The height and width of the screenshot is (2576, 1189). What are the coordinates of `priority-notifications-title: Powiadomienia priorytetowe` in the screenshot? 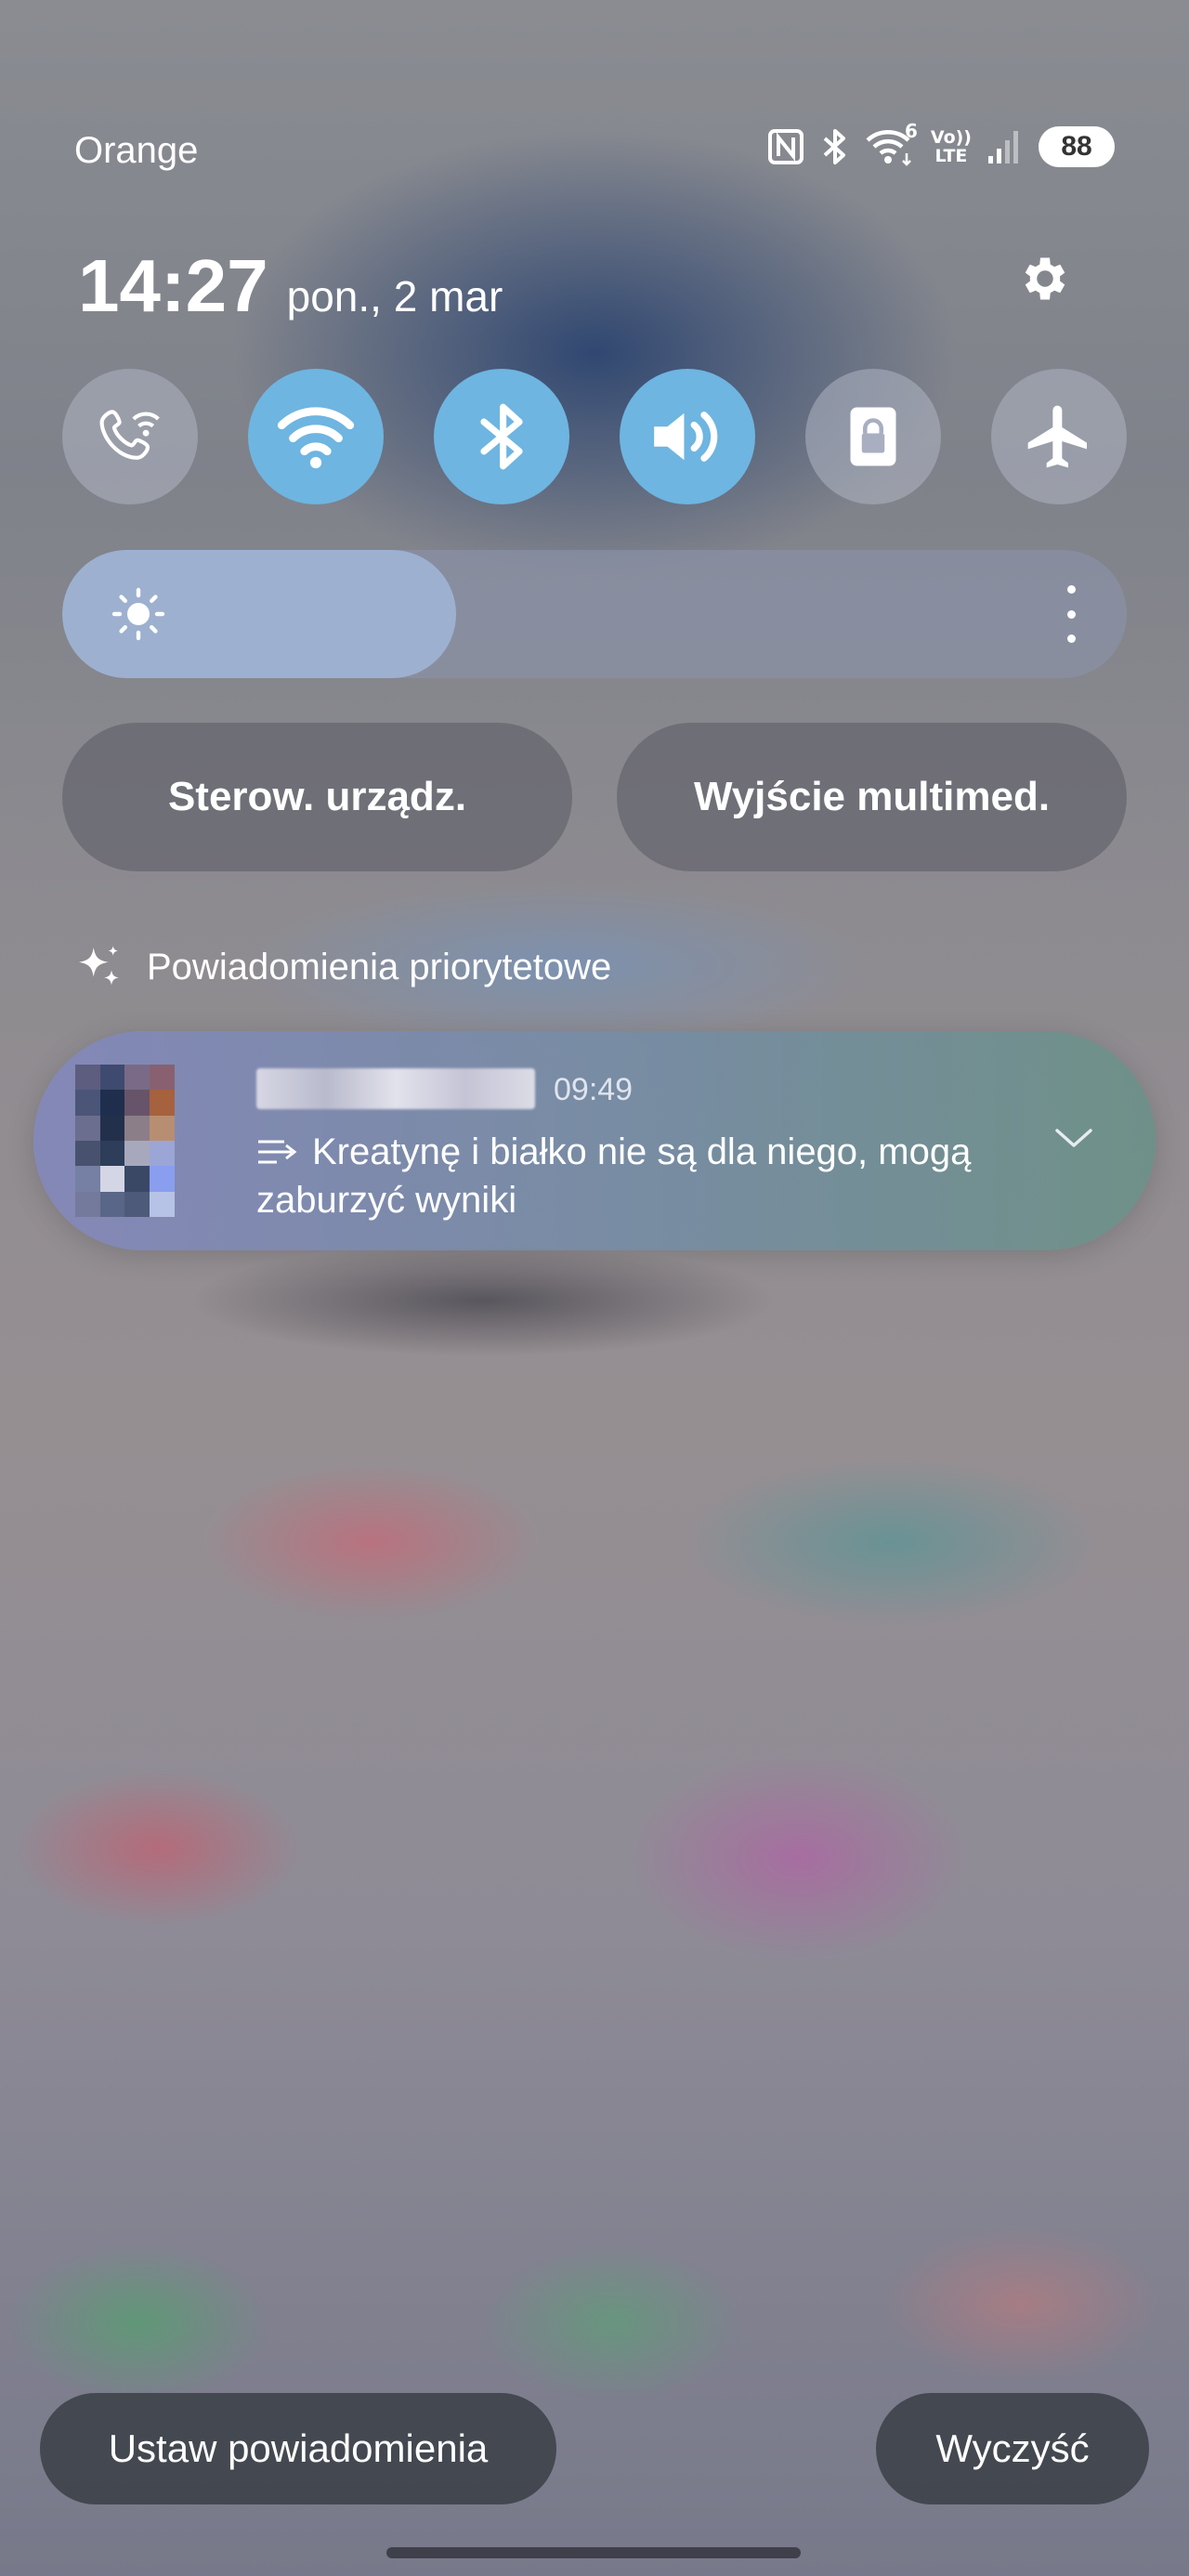 It's located at (380, 967).